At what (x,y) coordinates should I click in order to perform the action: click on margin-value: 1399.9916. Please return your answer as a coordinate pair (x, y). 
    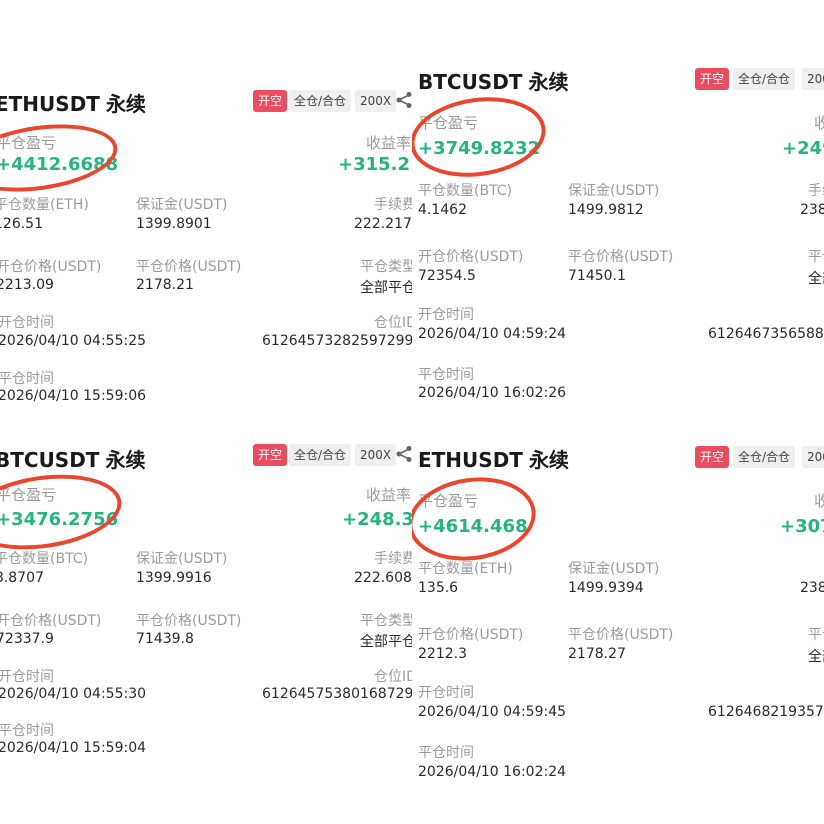
    Looking at the image, I should click on (174, 578).